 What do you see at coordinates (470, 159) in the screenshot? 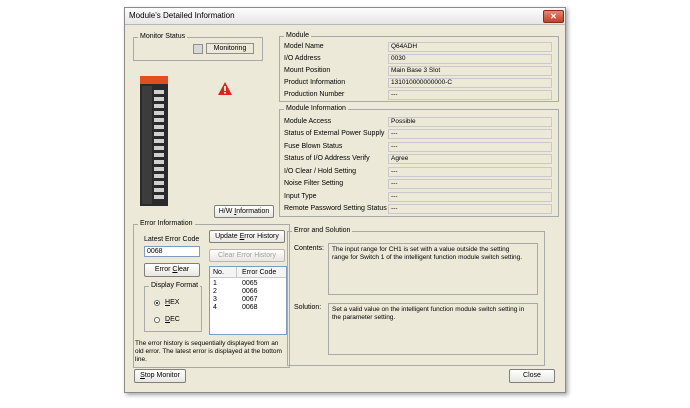
I see `io-verify-value: Agree` at bounding box center [470, 159].